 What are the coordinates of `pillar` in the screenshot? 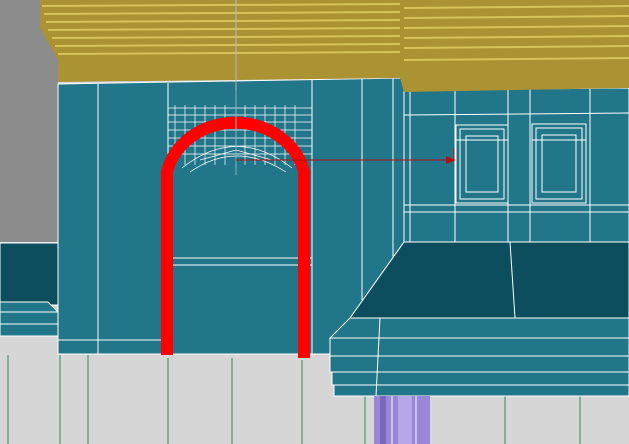 It's located at (402, 420).